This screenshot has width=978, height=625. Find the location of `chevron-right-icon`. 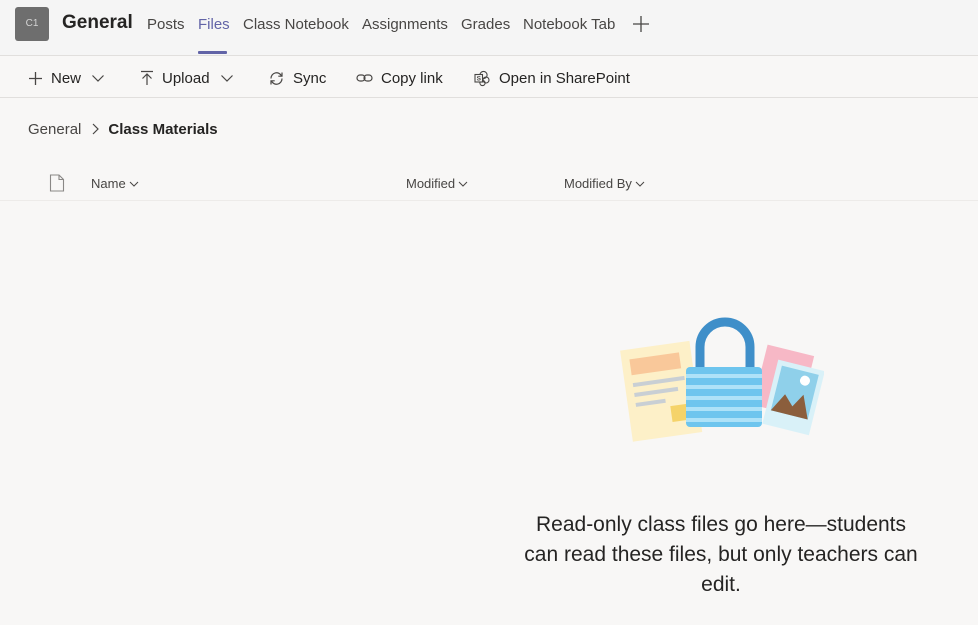

chevron-right-icon is located at coordinates (95, 129).